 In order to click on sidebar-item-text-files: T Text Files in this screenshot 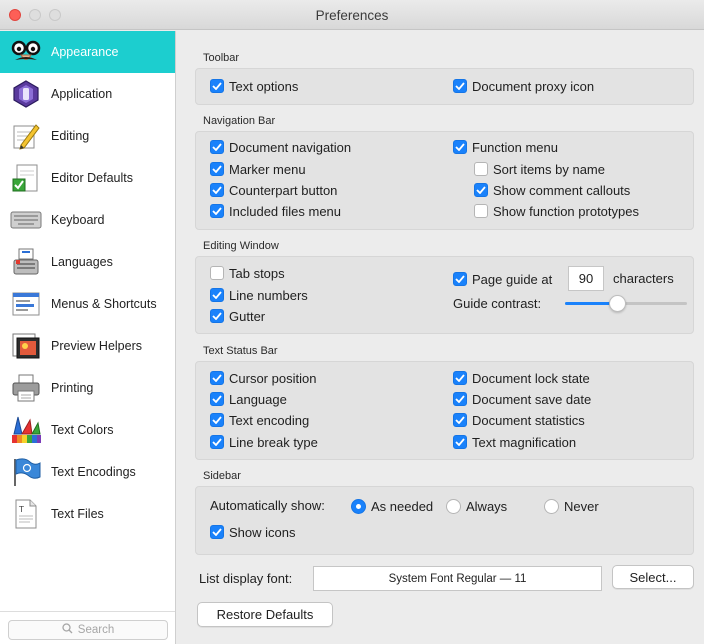, I will do `click(87, 514)`.